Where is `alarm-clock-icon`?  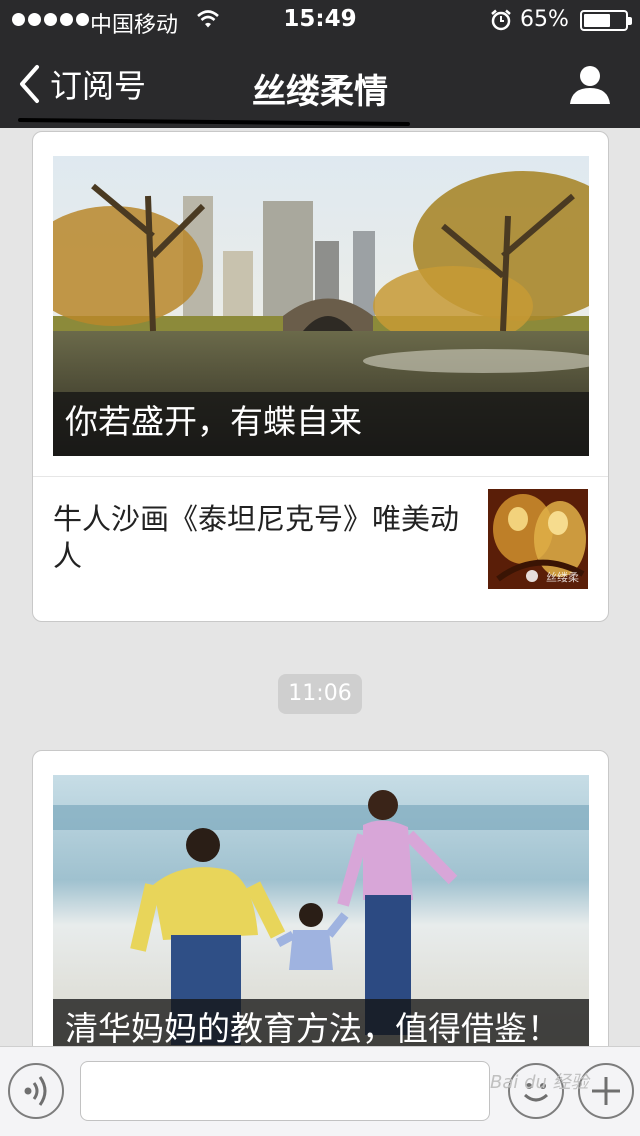
alarm-clock-icon is located at coordinates (501, 20).